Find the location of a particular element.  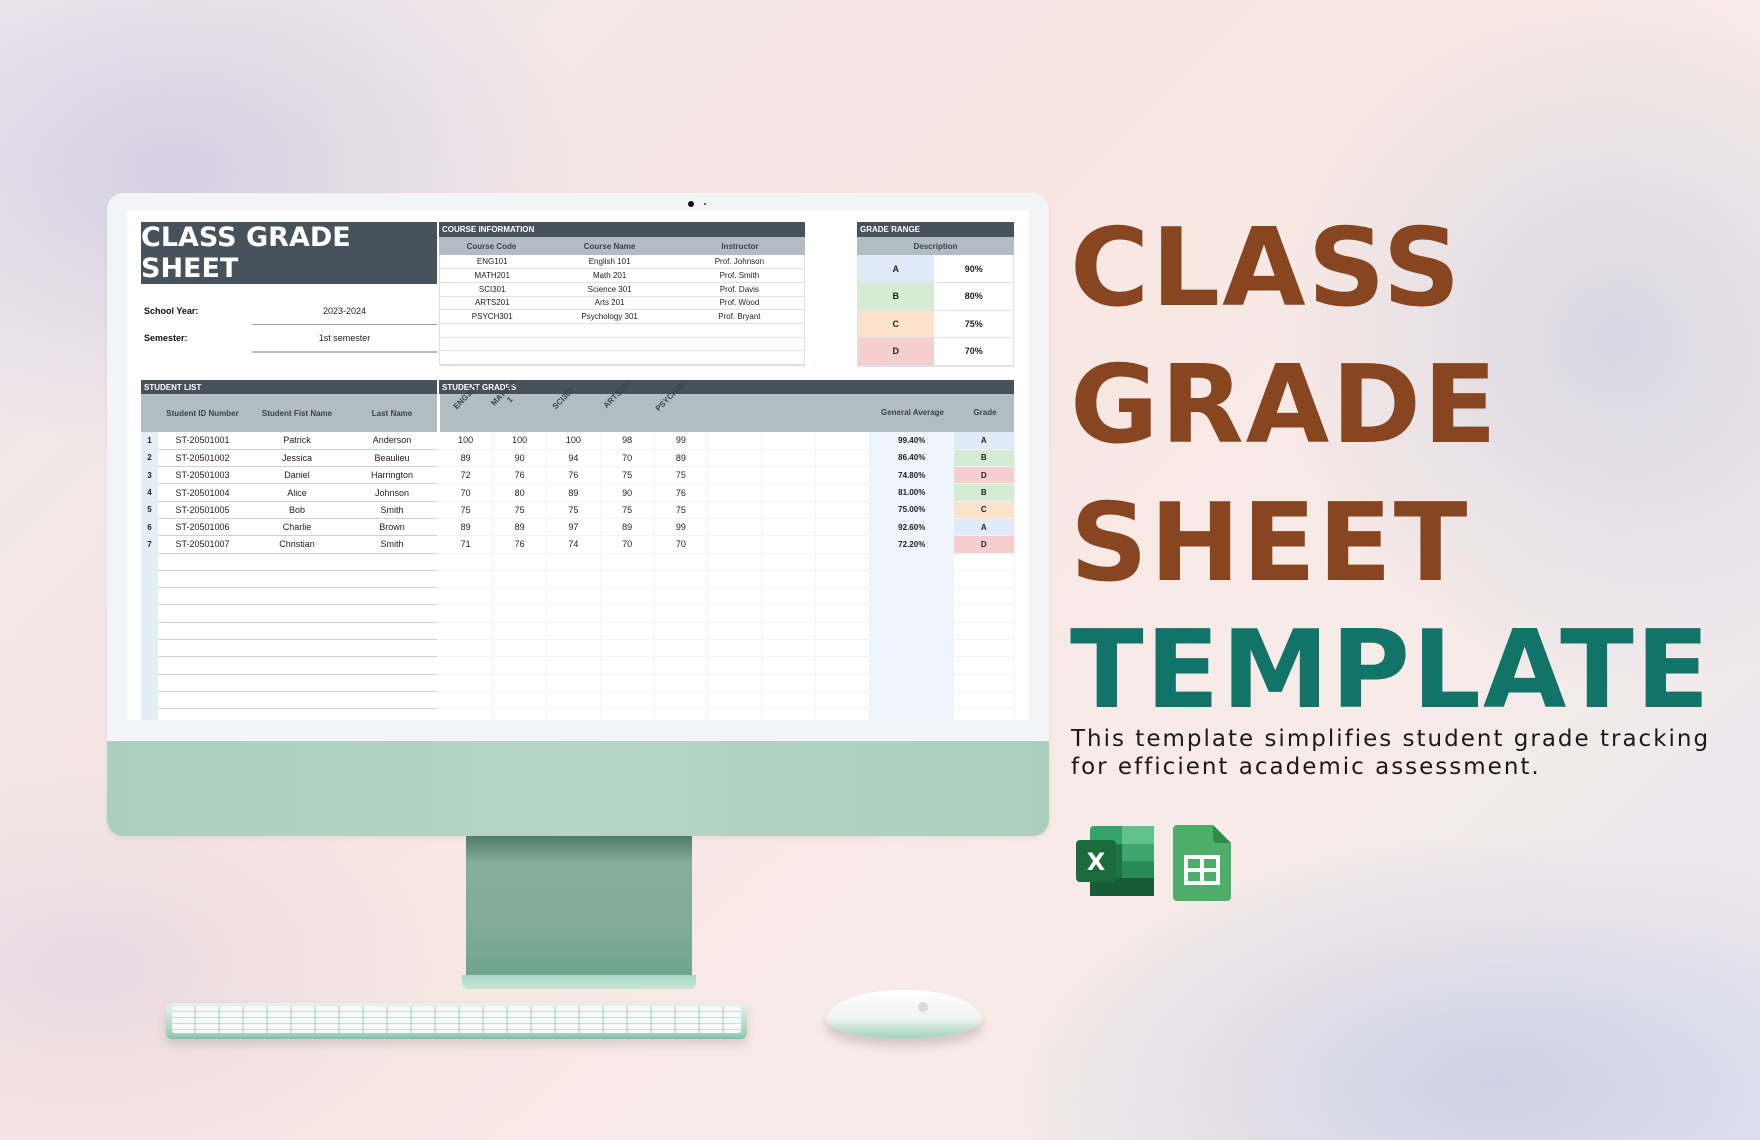

course-code-cell: MATH201 is located at coordinates (492, 275).